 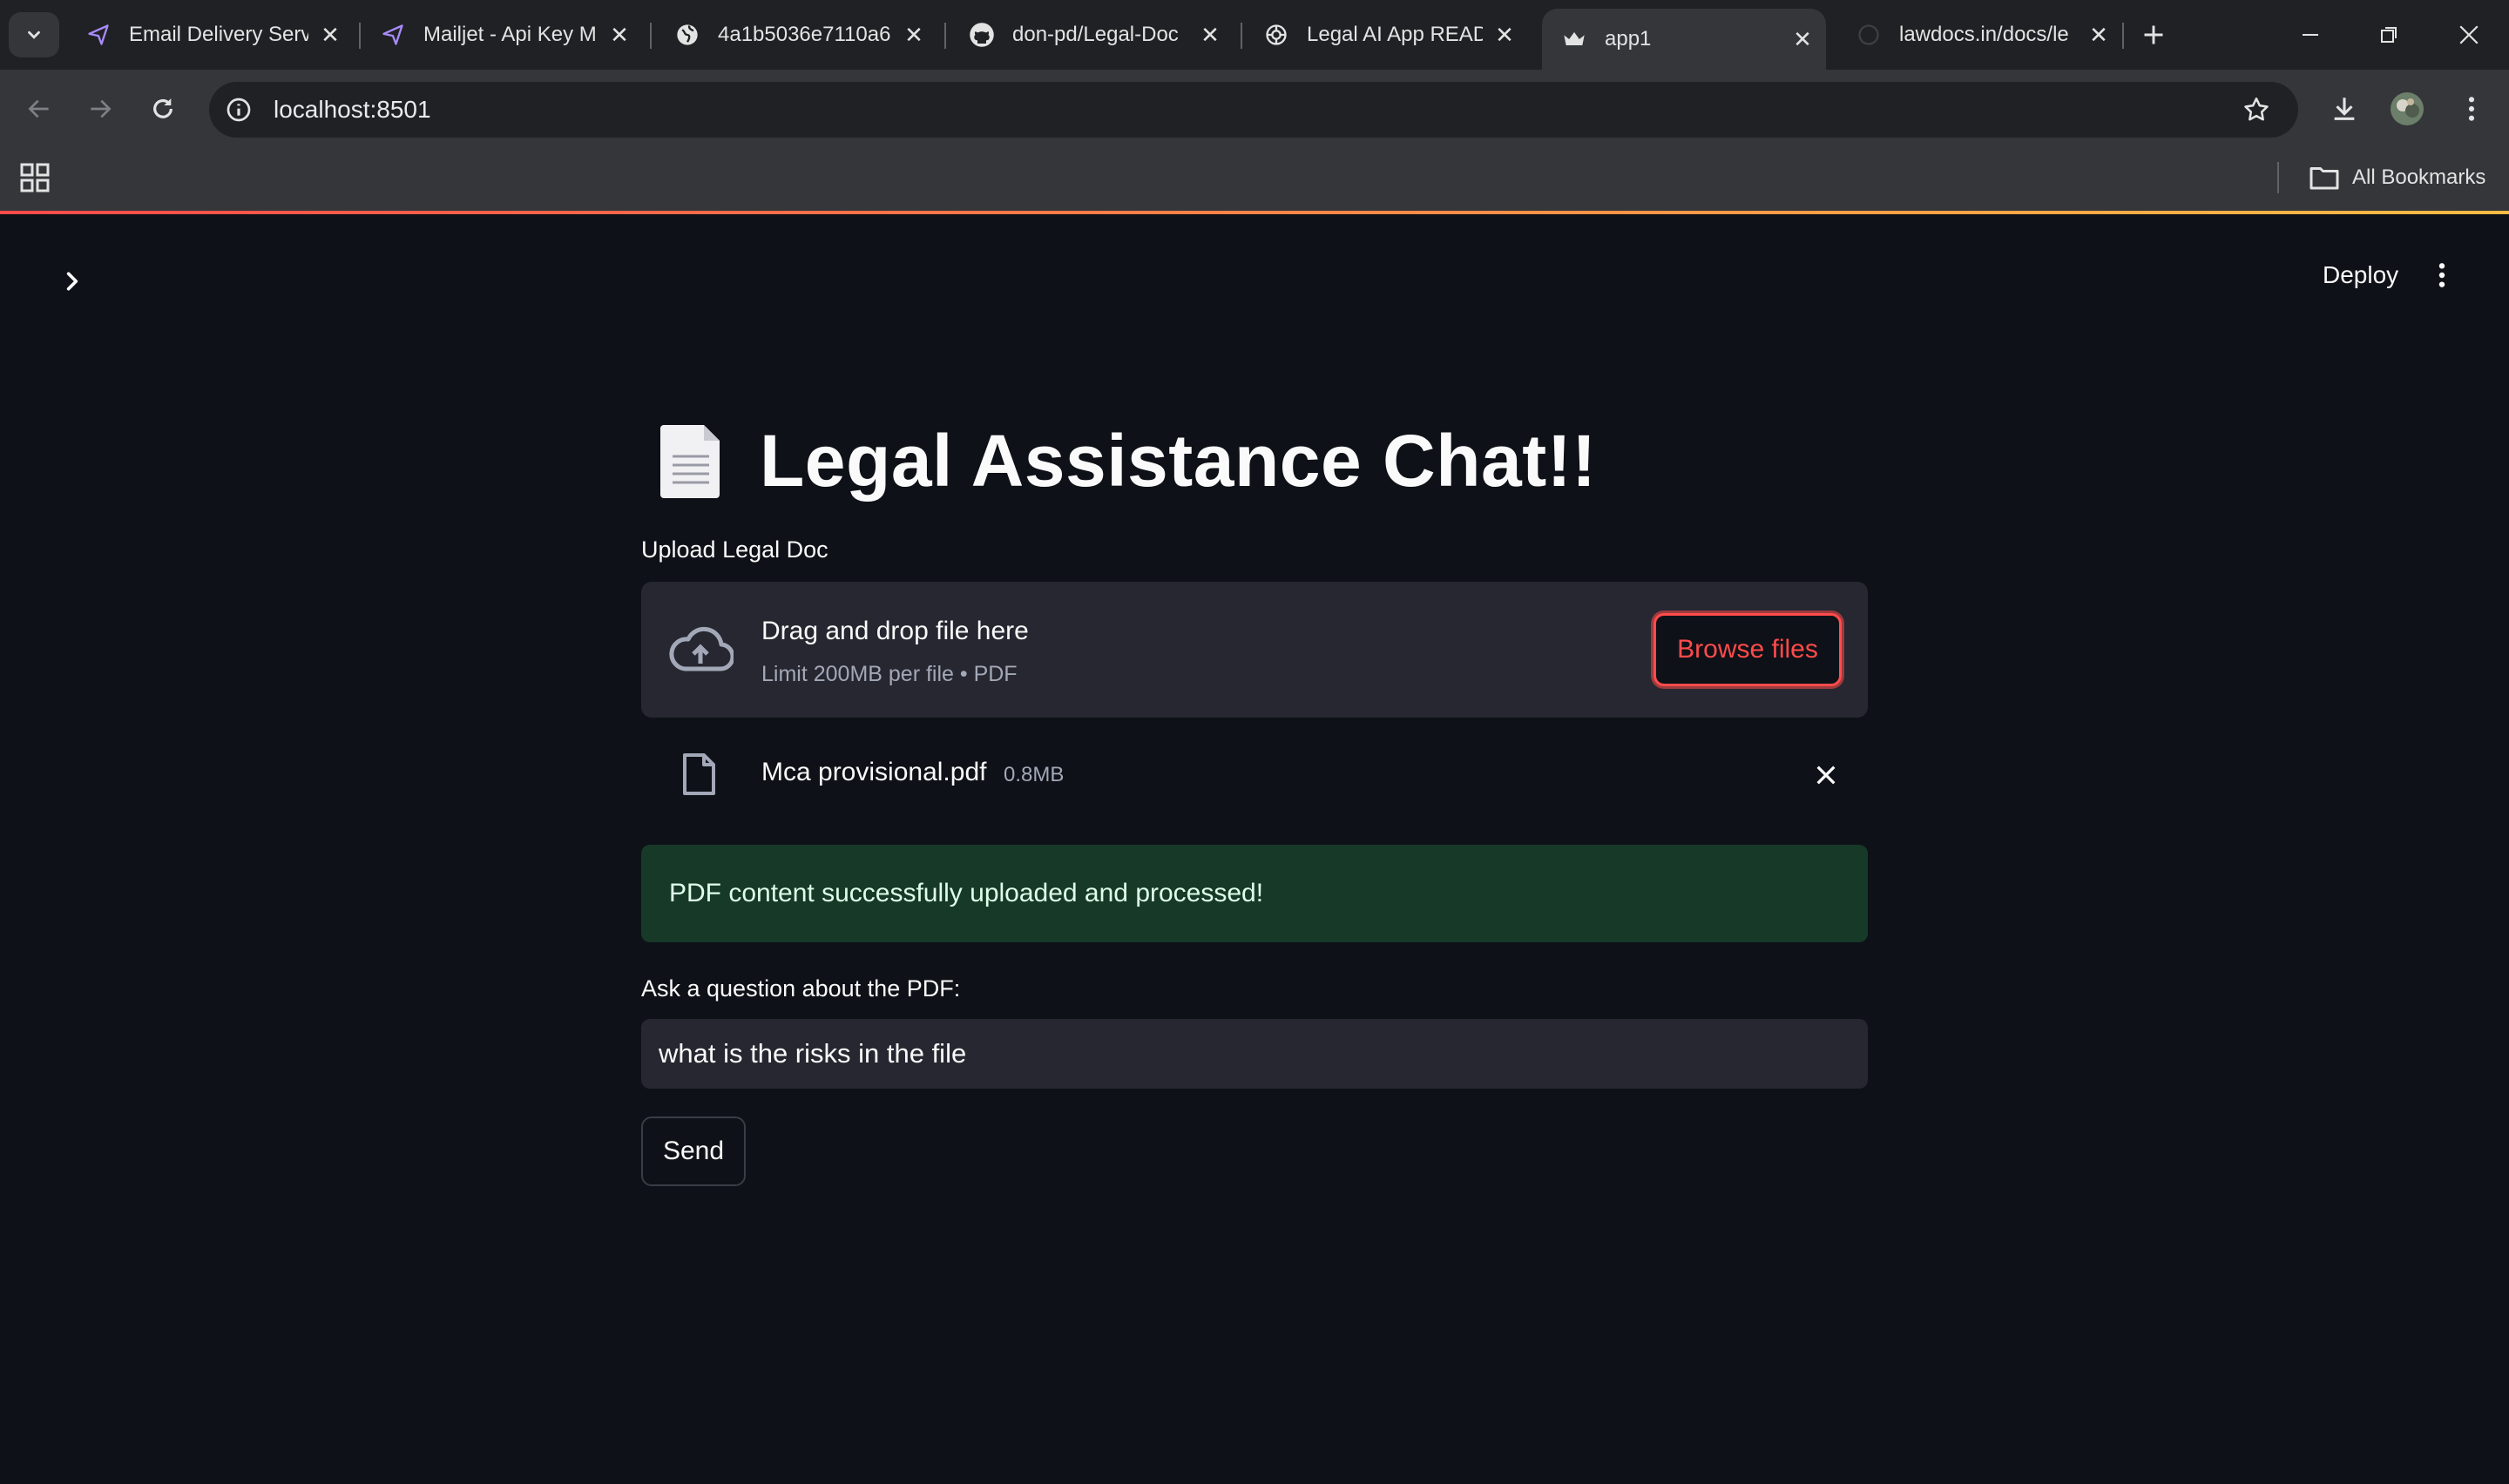 I want to click on main-menu-button, so click(x=2442, y=275).